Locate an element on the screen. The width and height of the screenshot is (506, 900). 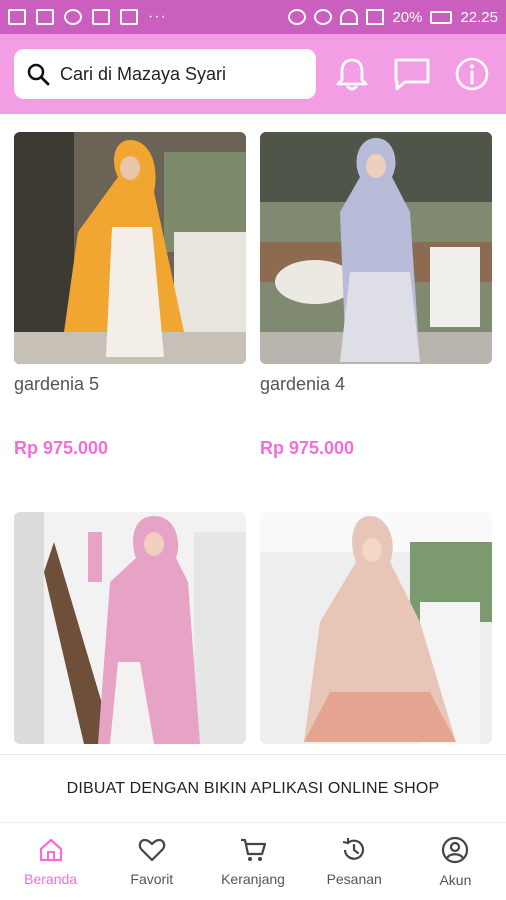
messages-button is located at coordinates (412, 74).